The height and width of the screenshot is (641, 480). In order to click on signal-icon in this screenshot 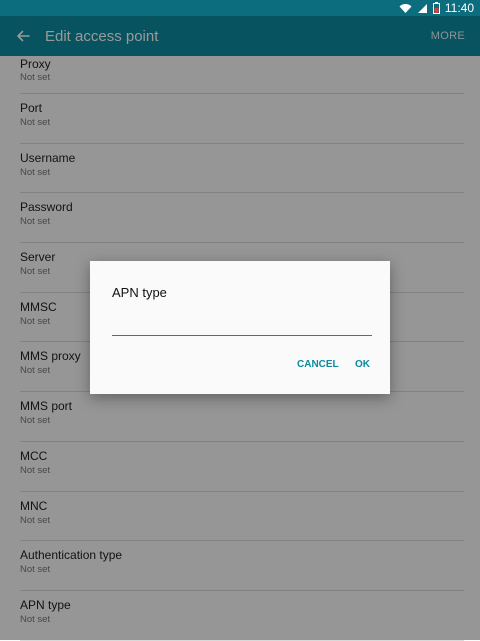, I will do `click(422, 8)`.